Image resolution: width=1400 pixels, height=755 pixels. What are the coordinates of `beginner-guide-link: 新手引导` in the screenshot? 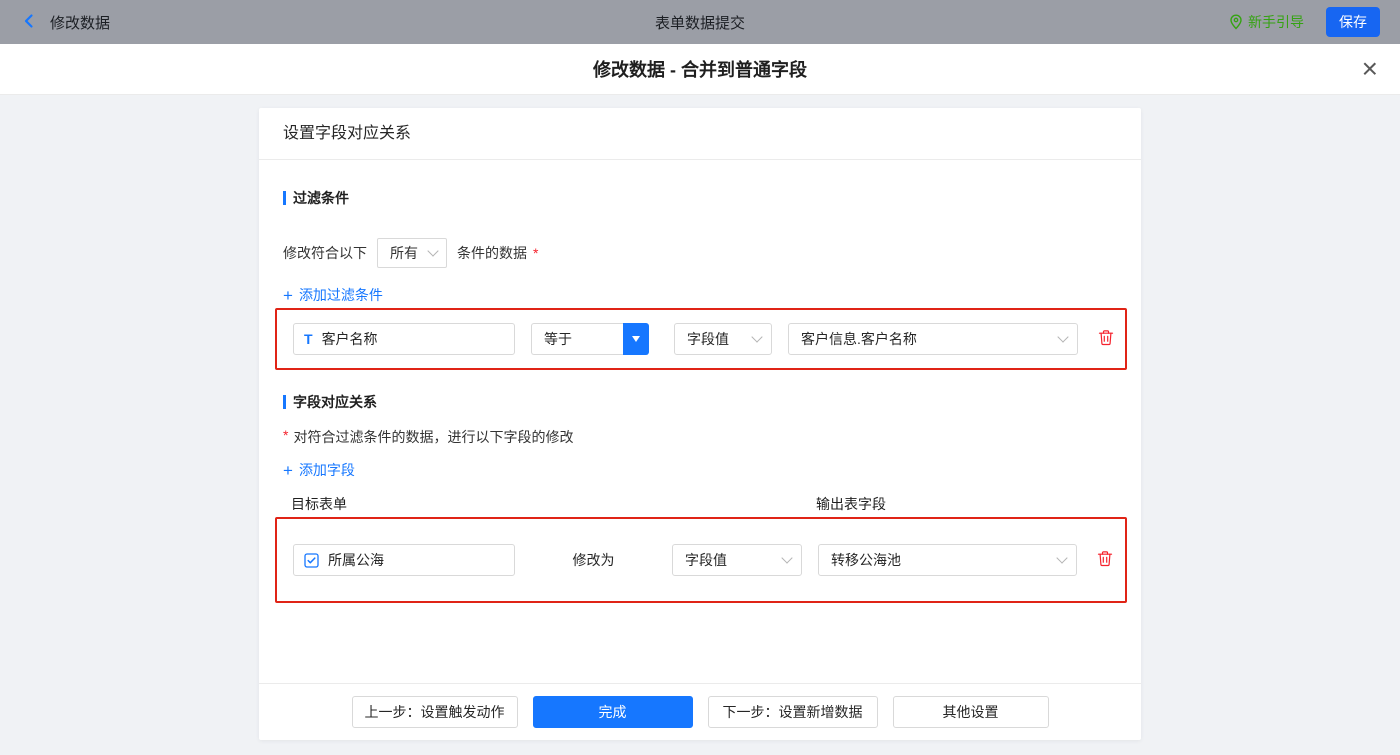 It's located at (1266, 22).